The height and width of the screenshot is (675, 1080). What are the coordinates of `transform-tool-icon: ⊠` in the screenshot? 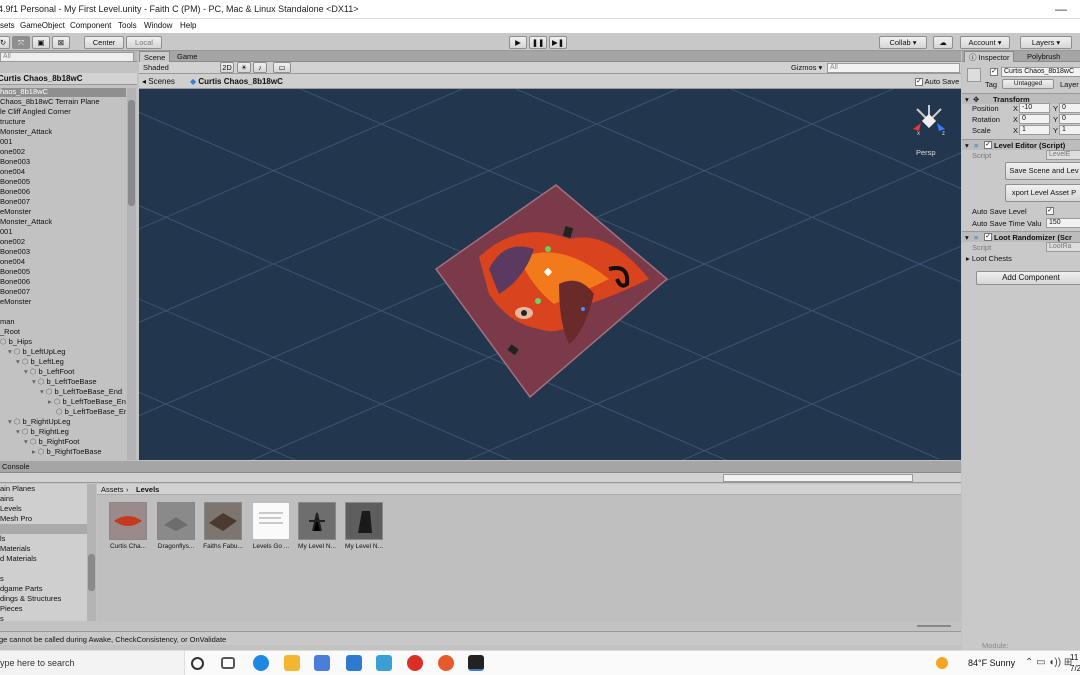 It's located at (61, 42).